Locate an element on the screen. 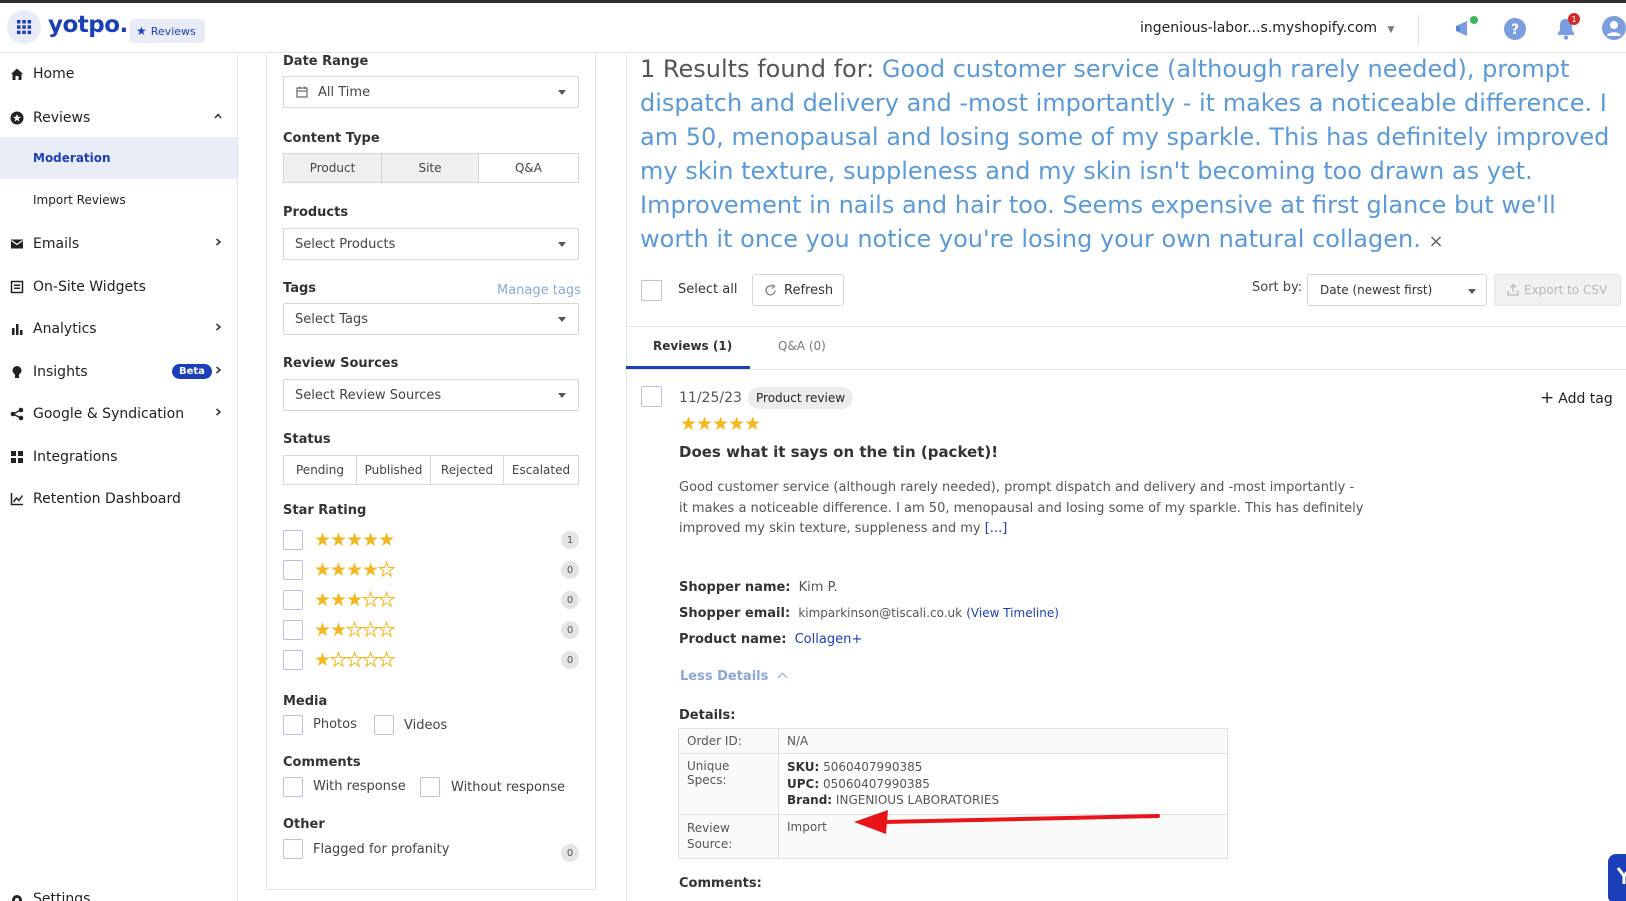 This screenshot has width=1626, height=901. star-1-checkbox is located at coordinates (293, 660).